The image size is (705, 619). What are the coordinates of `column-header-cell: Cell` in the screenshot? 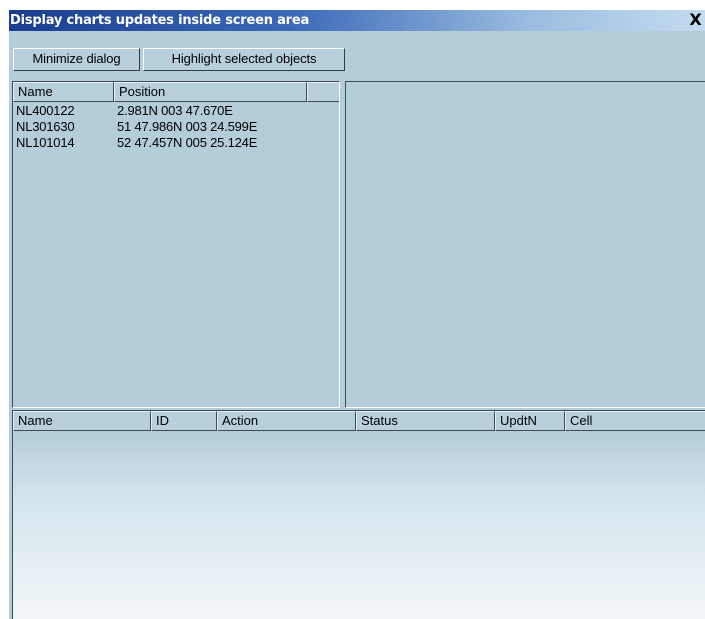 It's located at (635, 421).